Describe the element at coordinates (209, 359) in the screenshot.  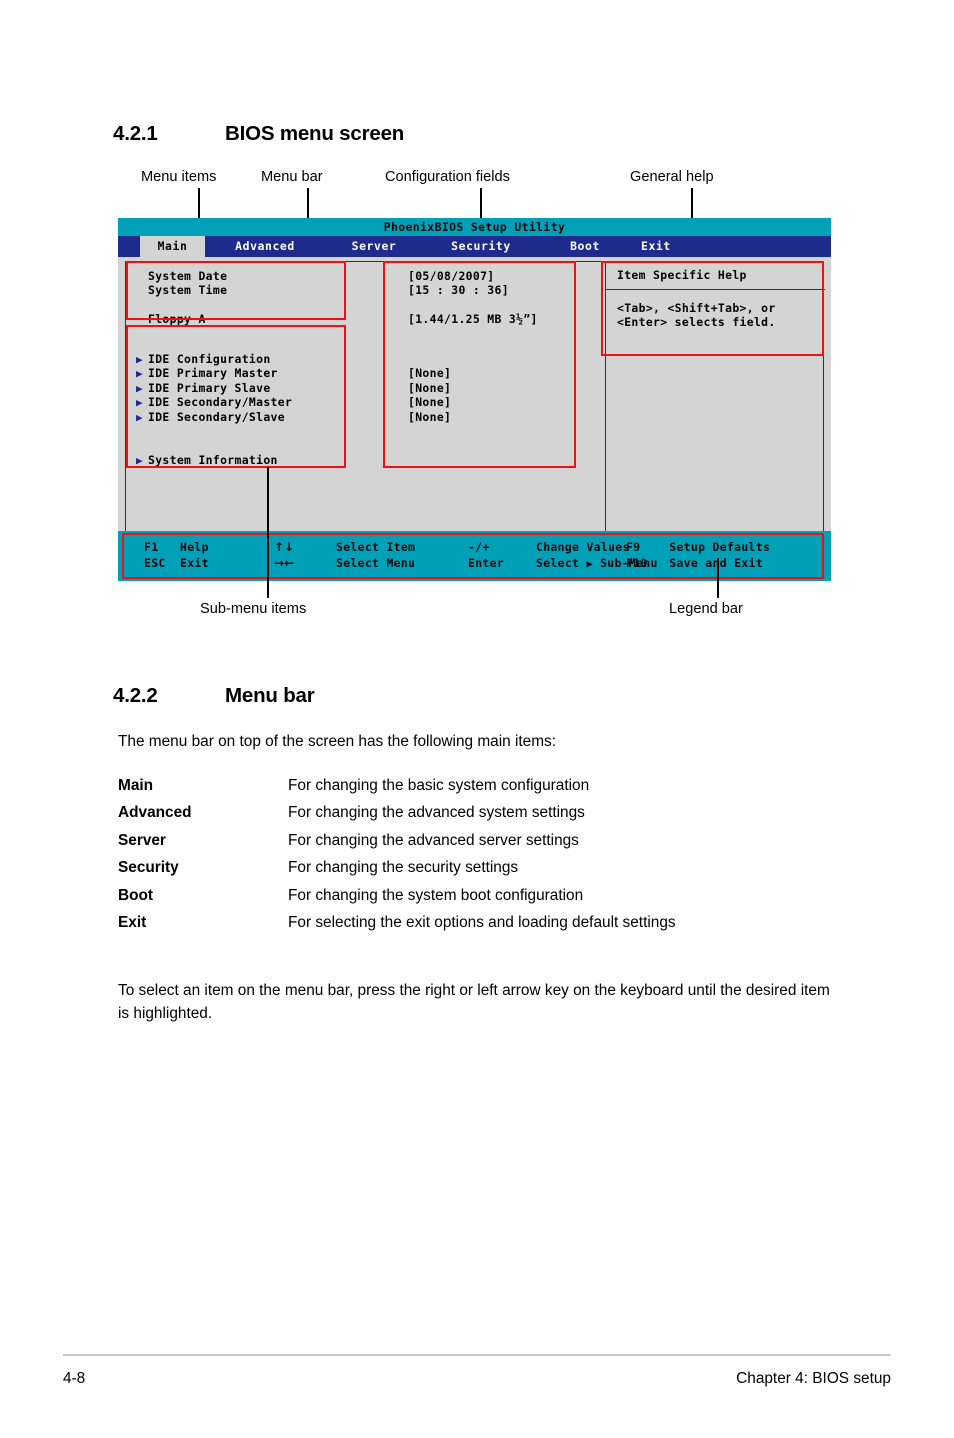
I see `bios-item-label: IDE Configuration` at that location.